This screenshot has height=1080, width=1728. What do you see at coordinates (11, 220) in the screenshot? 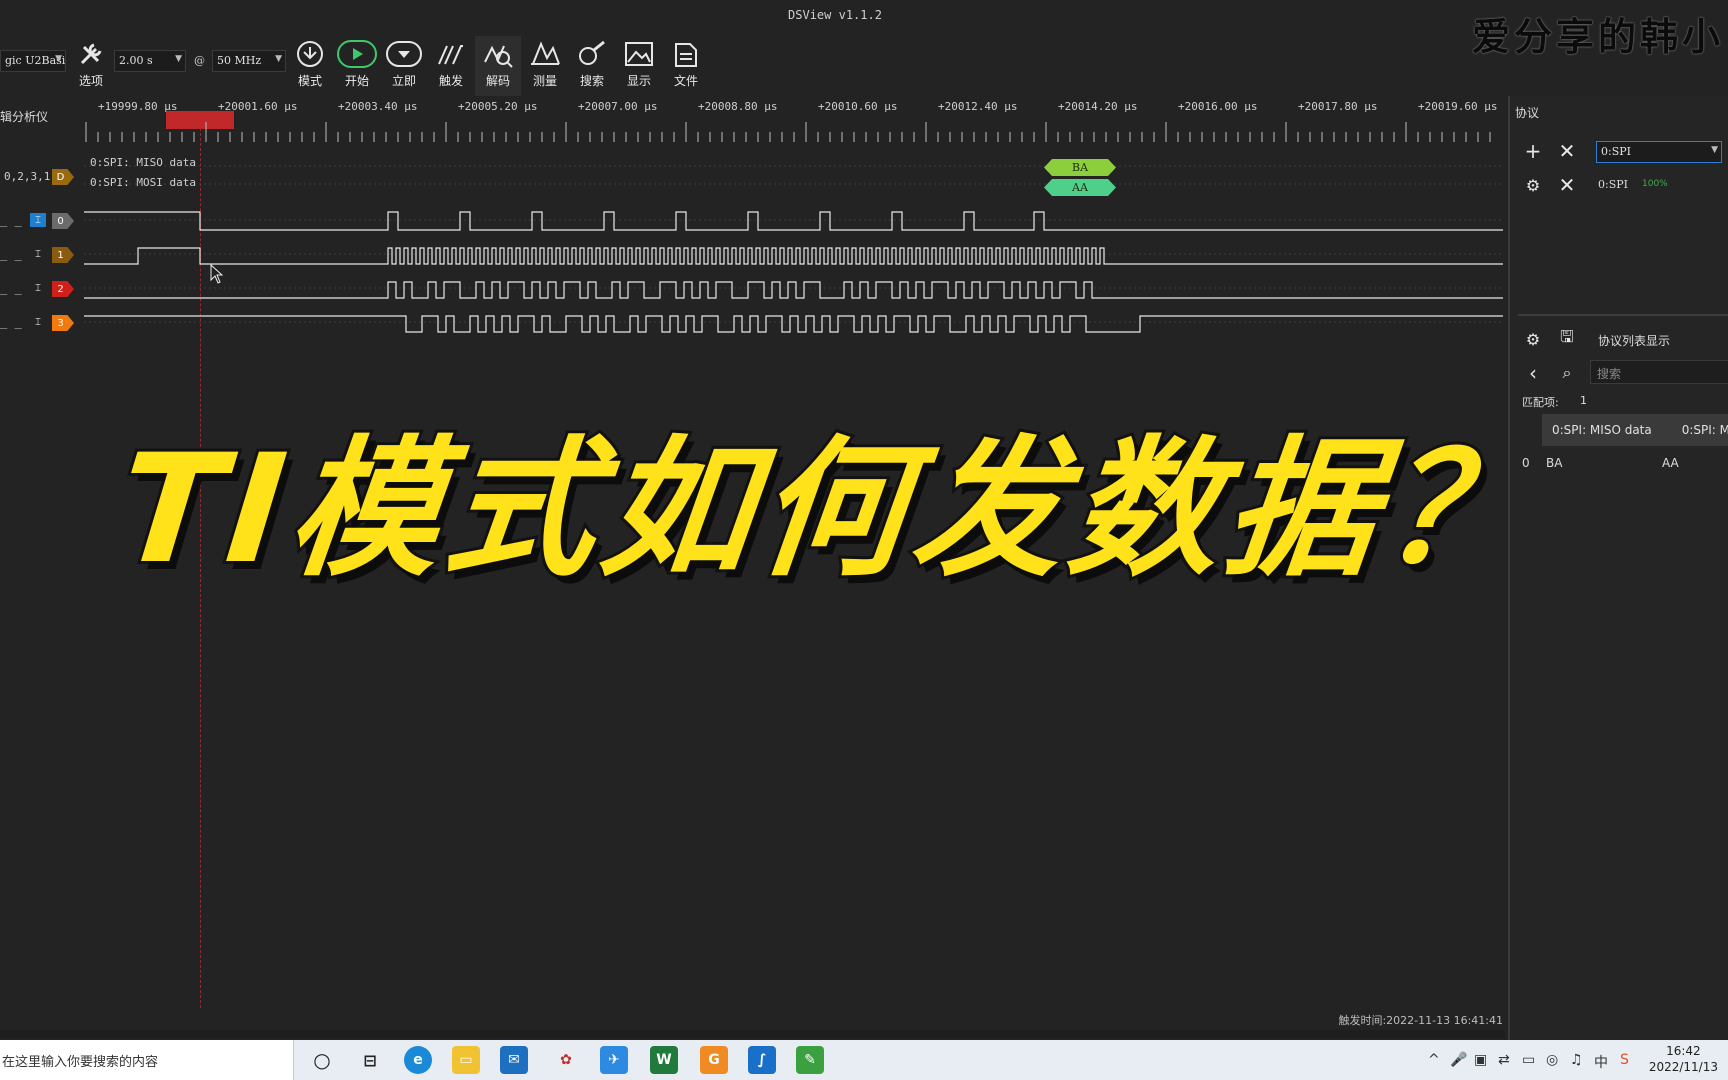
I see `channel-0-trigger: _ _` at bounding box center [11, 220].